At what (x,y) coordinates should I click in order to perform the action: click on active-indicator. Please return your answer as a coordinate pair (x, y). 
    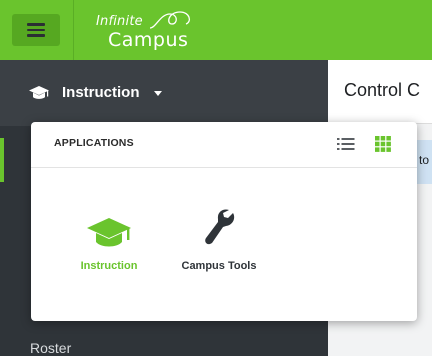
    Looking at the image, I should click on (2, 160).